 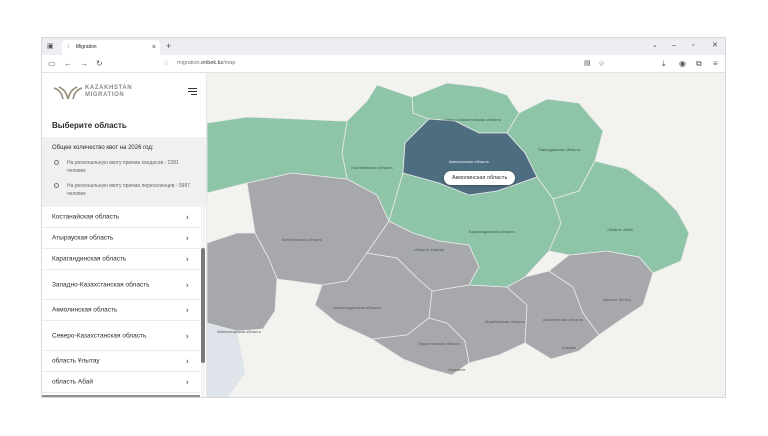 What do you see at coordinates (559, 149) in the screenshot?
I see `label-pavlodar: Павлодарская область` at bounding box center [559, 149].